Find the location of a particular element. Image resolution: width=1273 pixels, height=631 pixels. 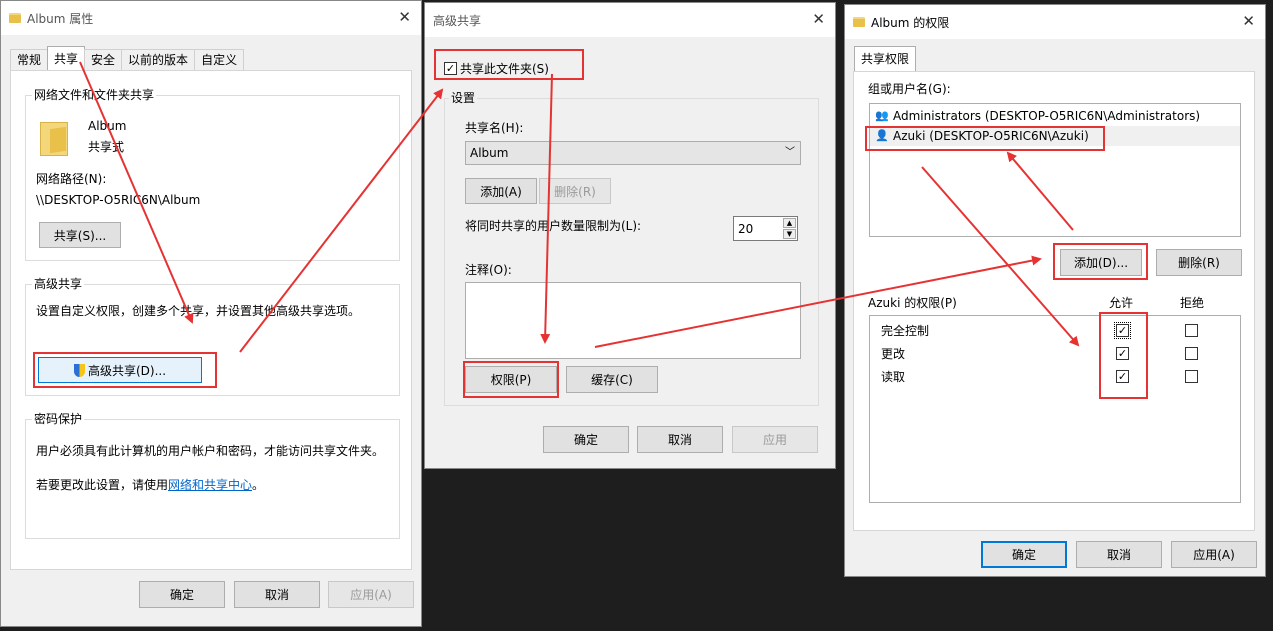

tab-customize: 自定义 is located at coordinates (219, 60).